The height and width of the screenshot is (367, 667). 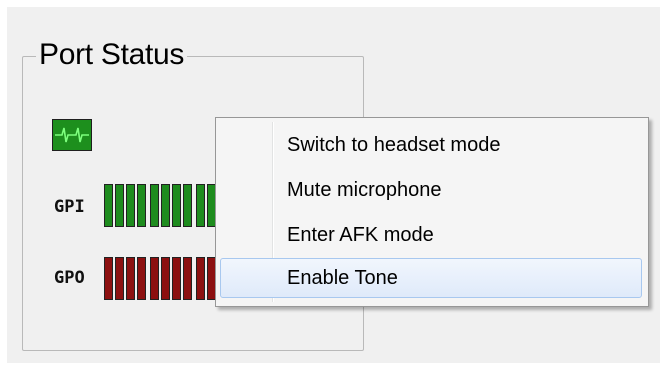 I want to click on group-title: Port Status, so click(x=112, y=55).